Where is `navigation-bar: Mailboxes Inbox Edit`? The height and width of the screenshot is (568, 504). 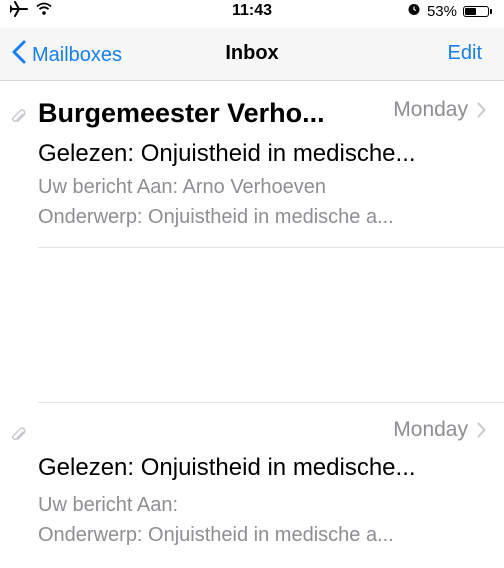 navigation-bar: Mailboxes Inbox Edit is located at coordinates (252, 54).